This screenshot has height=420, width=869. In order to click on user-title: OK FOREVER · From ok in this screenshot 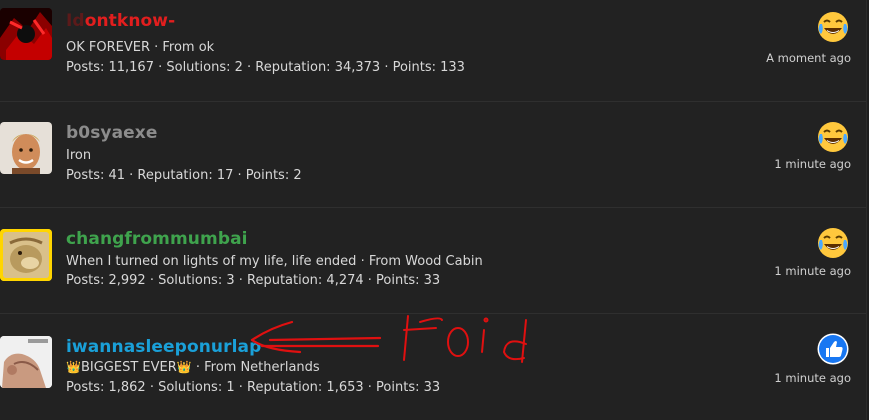, I will do `click(140, 47)`.